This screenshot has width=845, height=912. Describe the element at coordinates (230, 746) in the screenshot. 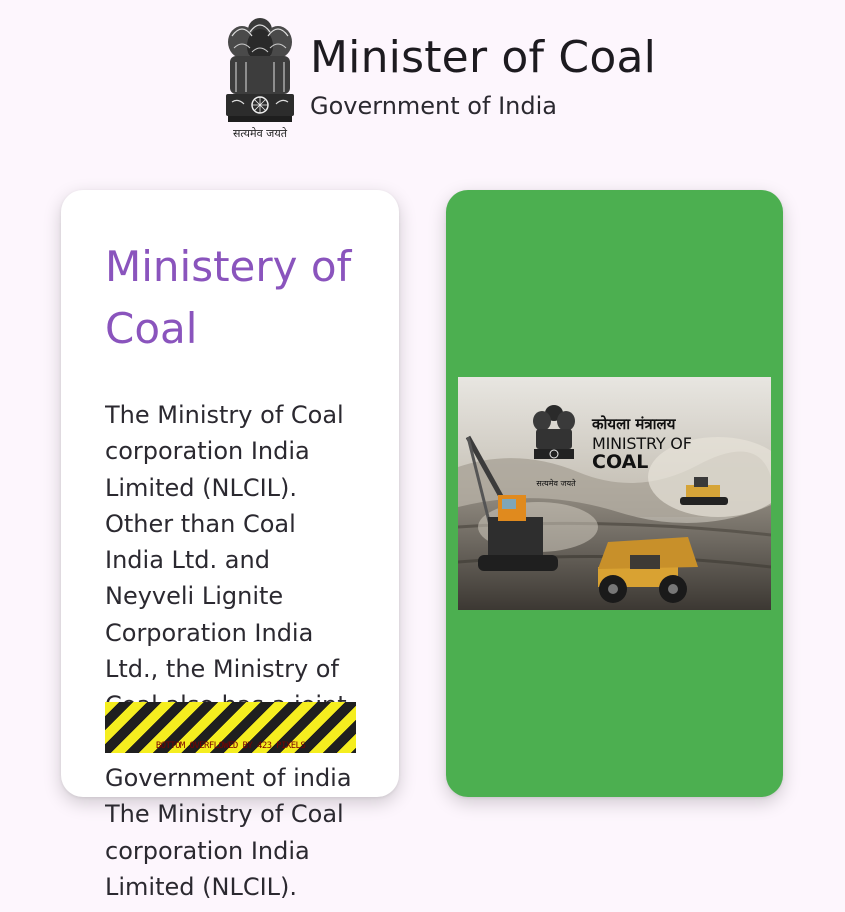

I see `overflow-warning-label: BOTTOM OVERFLOWED BY 423 PIXELS` at that location.